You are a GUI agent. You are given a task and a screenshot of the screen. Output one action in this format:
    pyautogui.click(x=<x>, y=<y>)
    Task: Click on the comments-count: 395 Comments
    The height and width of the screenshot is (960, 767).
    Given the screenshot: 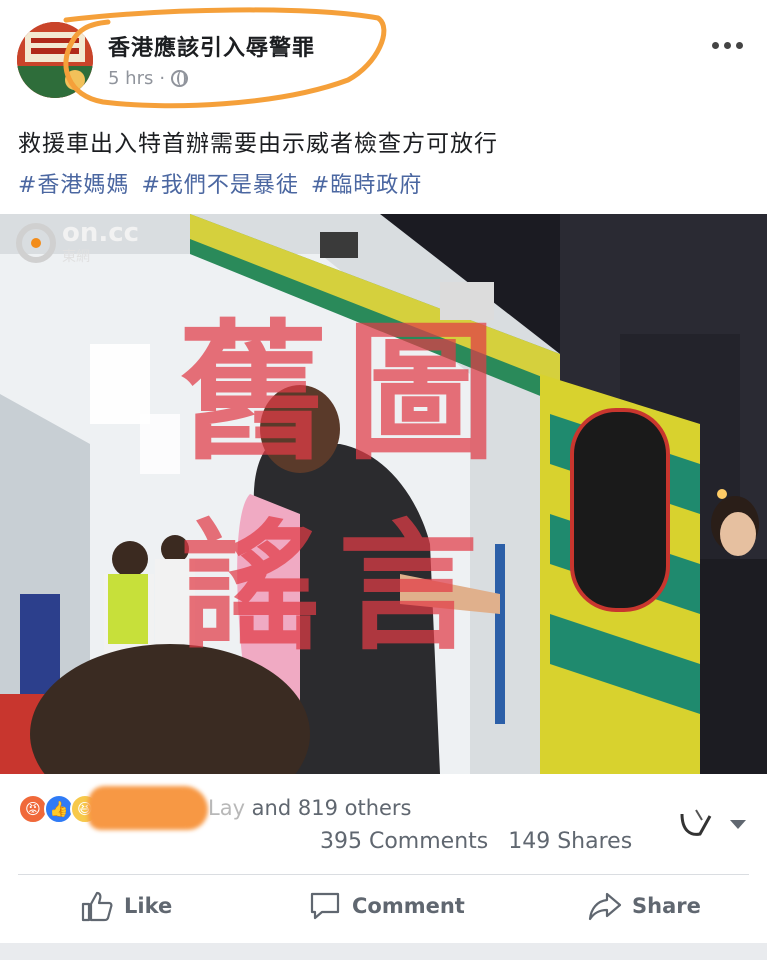 What is the action you would take?
    pyautogui.click(x=404, y=841)
    